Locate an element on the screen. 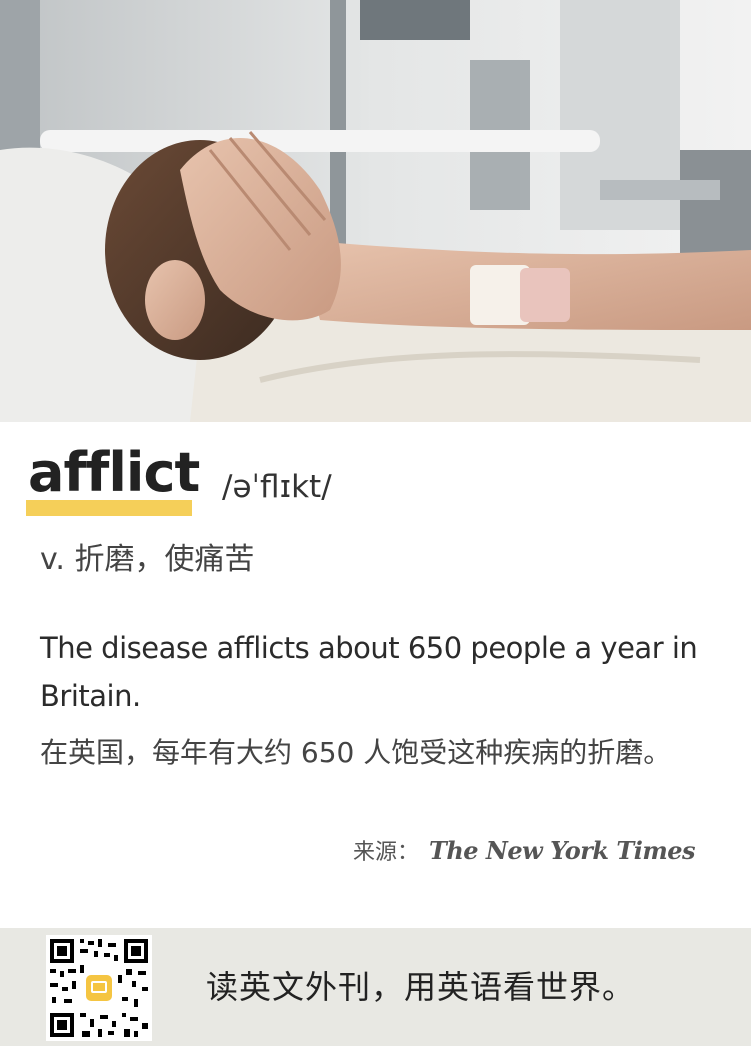 This screenshot has width=751, height=1046. source-attribution: 来源： The New York Times is located at coordinates (524, 850).